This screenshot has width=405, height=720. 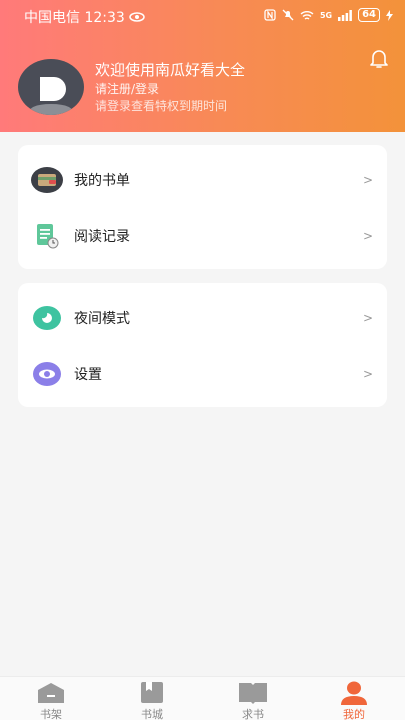 What do you see at coordinates (51, 693) in the screenshot?
I see `bookshelf-icon` at bounding box center [51, 693].